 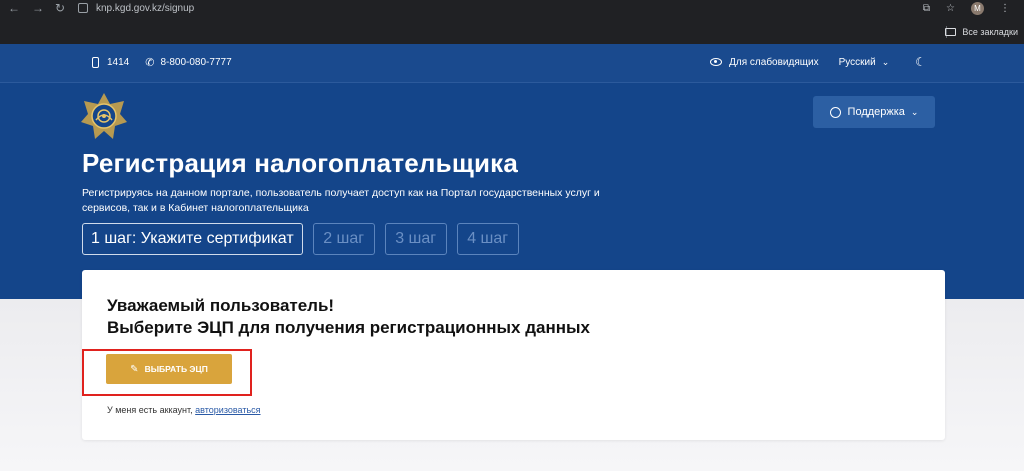 I want to click on account-line: У меня есть аккаунт, авторизоваться, so click(x=184, y=410).